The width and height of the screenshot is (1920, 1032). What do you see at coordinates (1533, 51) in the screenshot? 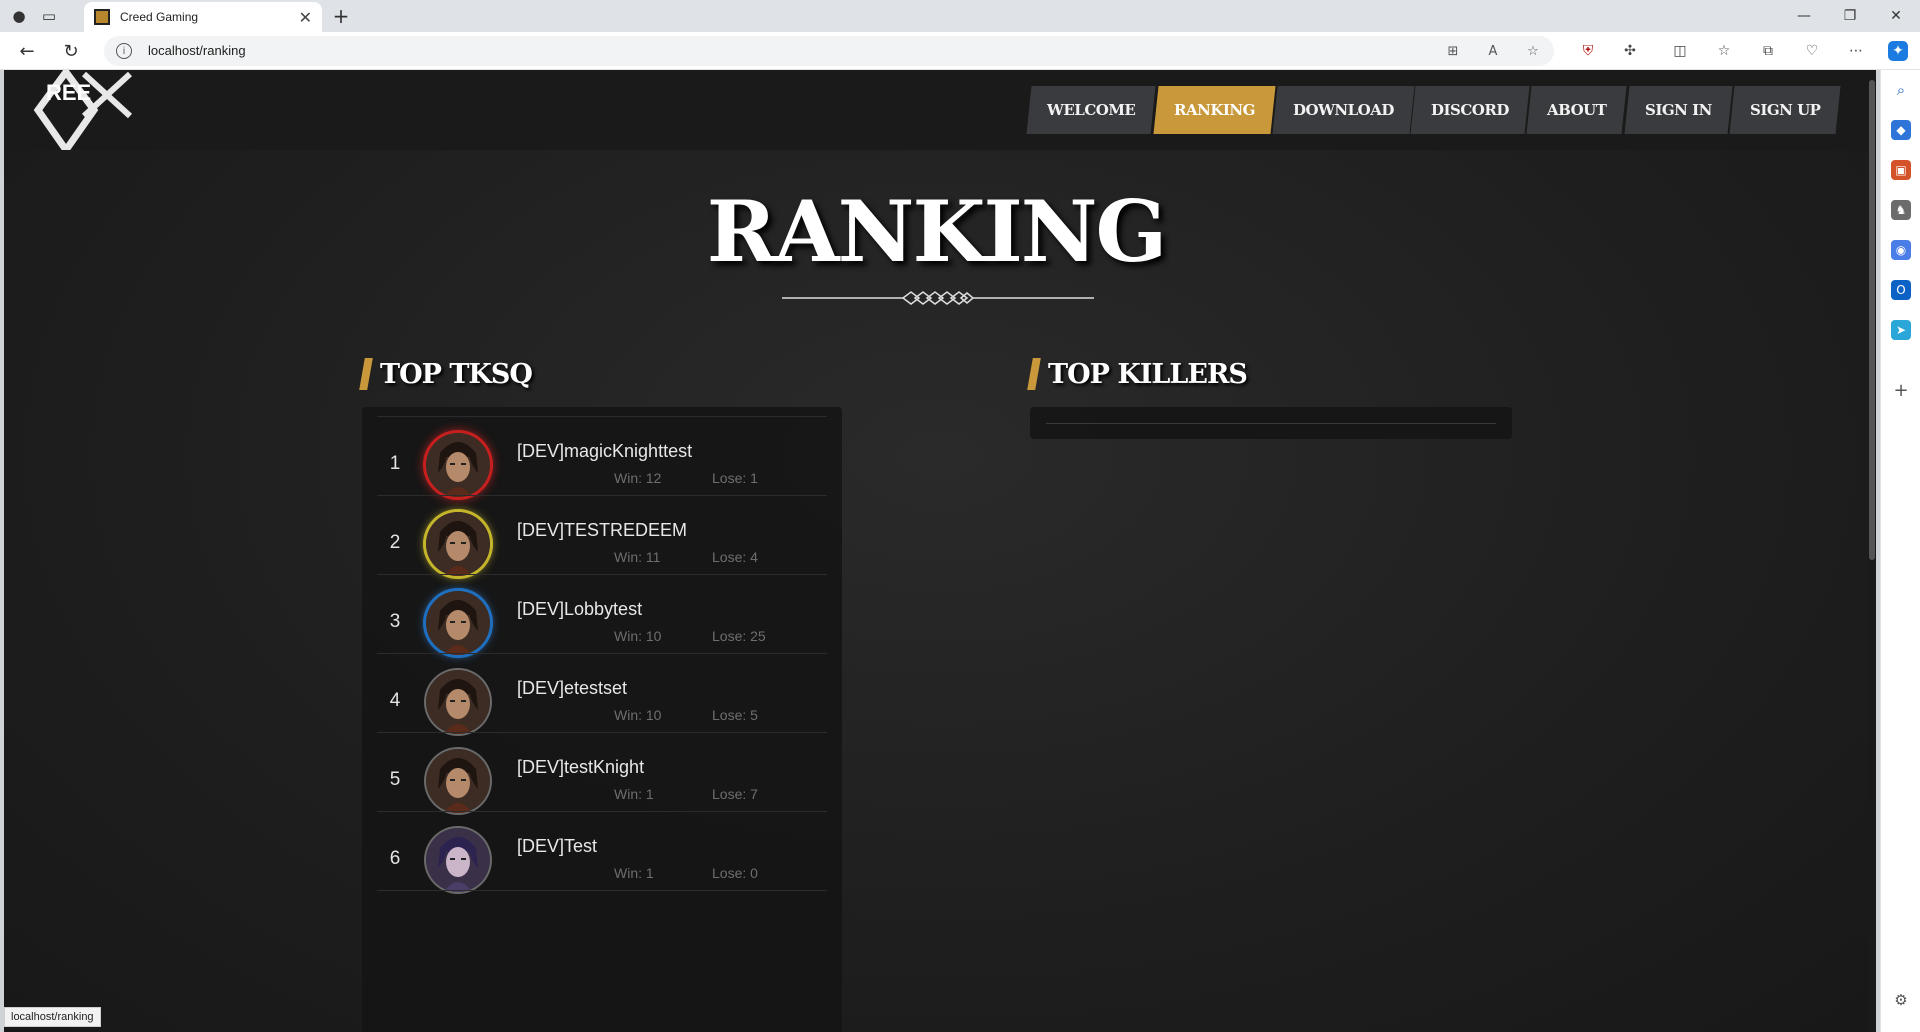
I see `favorite-star-icon: ☆` at bounding box center [1533, 51].